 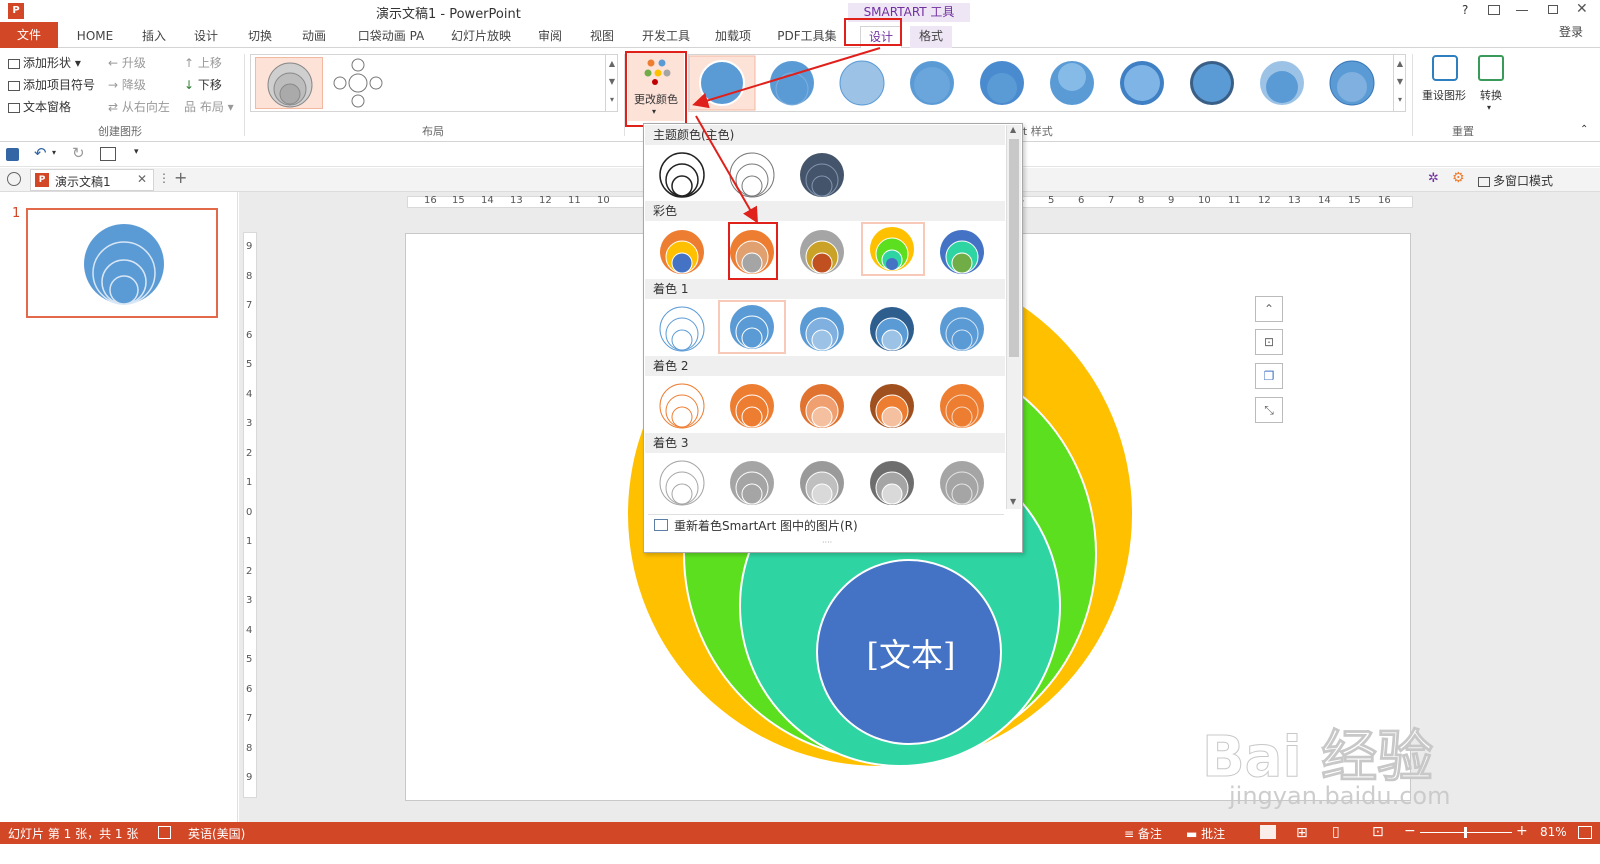 I want to click on comments-button: ▬ 批注, so click(x=1205, y=833).